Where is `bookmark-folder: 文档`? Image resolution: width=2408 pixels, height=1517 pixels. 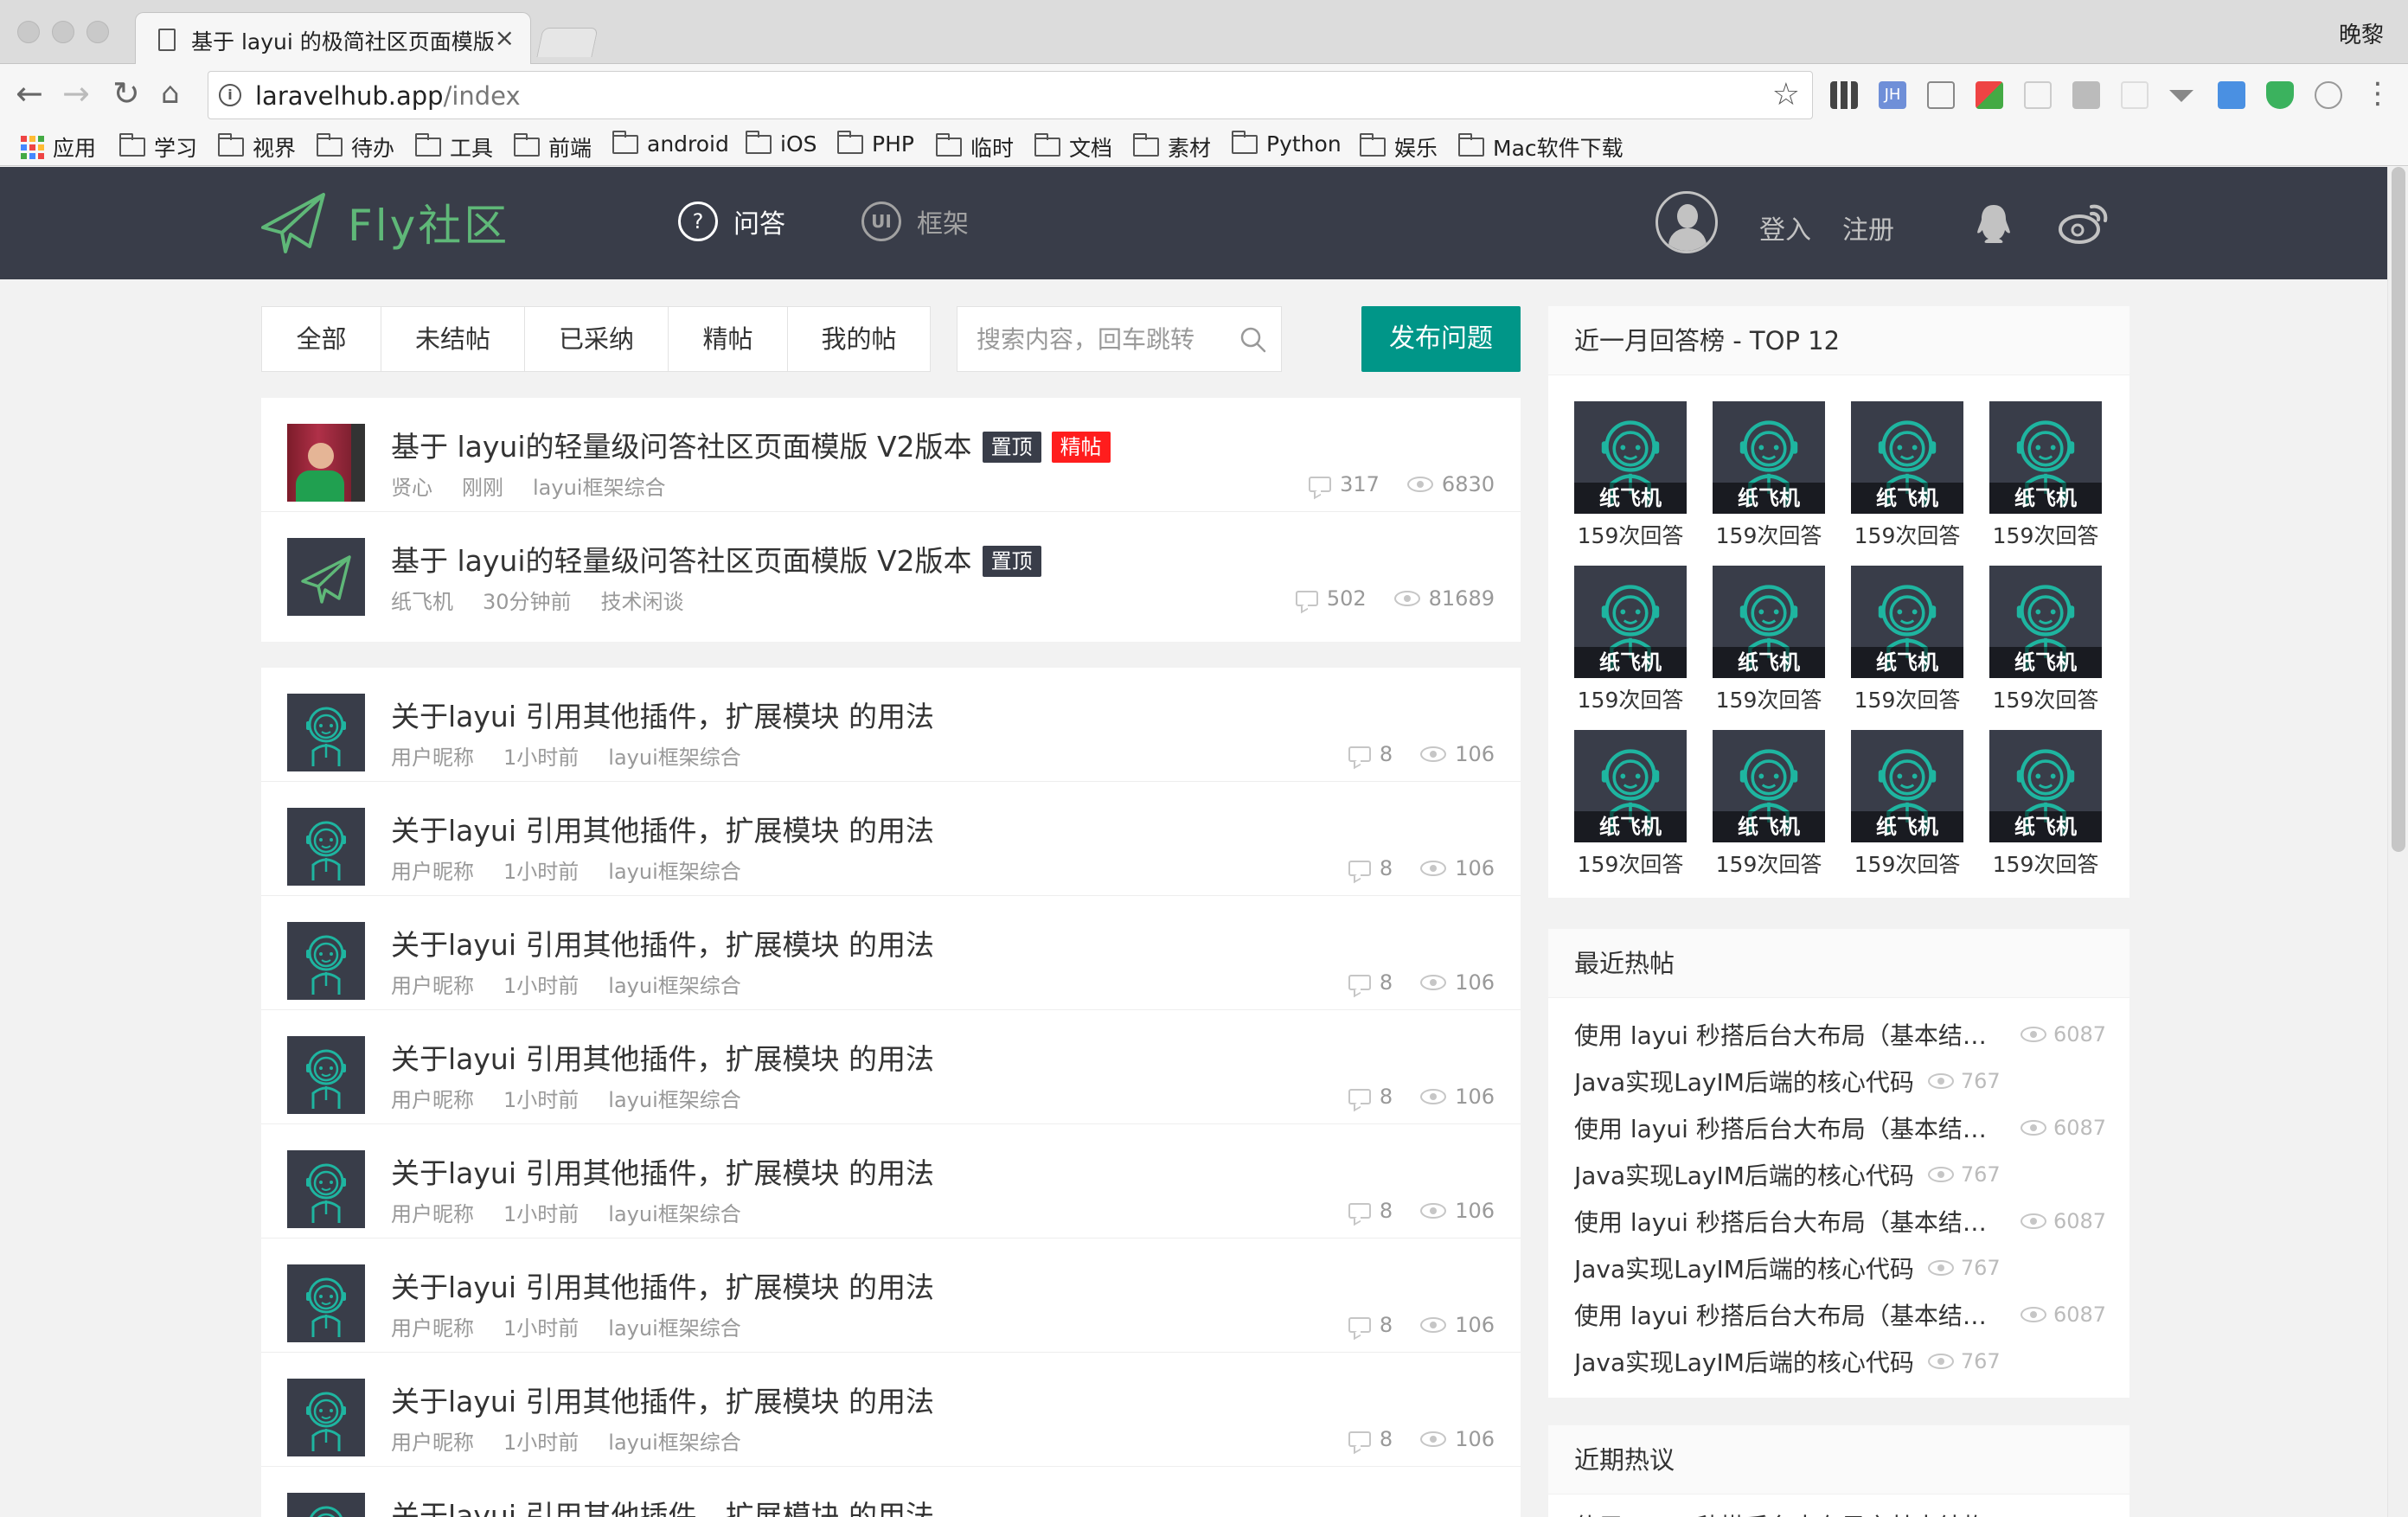 bookmark-folder: 文档 is located at coordinates (1073, 147).